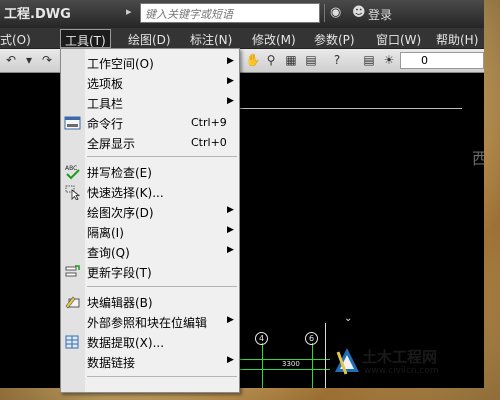  What do you see at coordinates (119, 273) in the screenshot?
I see `menu-item-label: 更新字段(T)` at bounding box center [119, 273].